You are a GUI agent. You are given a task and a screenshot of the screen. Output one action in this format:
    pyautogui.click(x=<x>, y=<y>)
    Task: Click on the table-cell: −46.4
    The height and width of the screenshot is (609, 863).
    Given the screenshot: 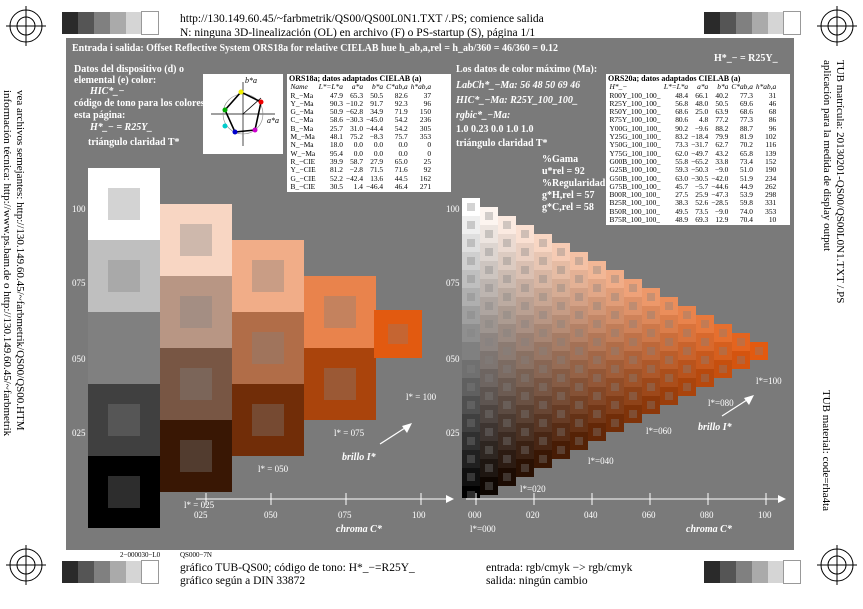 What is the action you would take?
    pyautogui.click(x=375, y=186)
    